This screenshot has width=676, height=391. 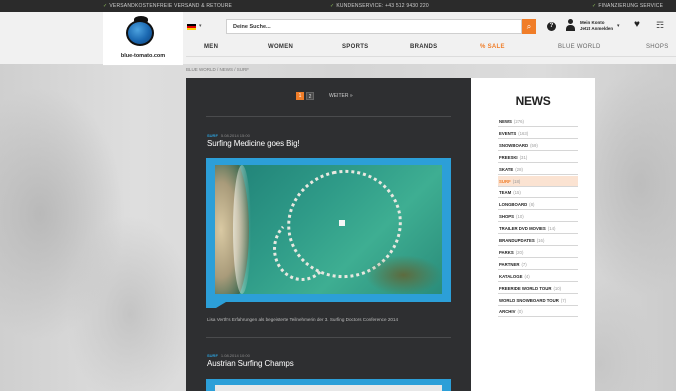 What do you see at coordinates (538, 205) in the screenshot?
I see `sidebar-item-longboard: LONGBOARD (8)` at bounding box center [538, 205].